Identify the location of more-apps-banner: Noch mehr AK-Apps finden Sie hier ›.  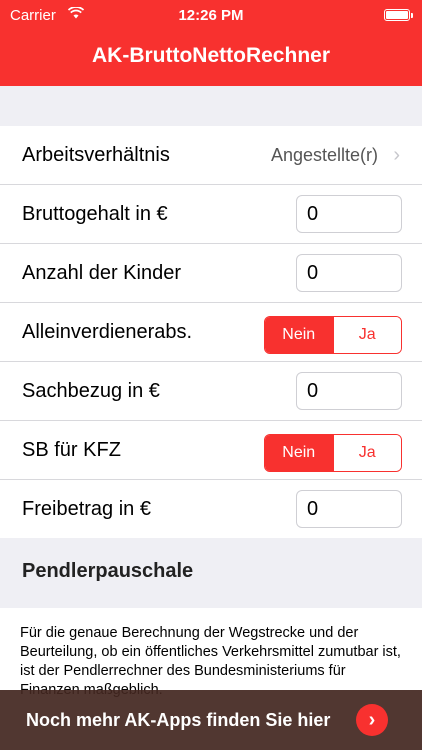
(211, 720).